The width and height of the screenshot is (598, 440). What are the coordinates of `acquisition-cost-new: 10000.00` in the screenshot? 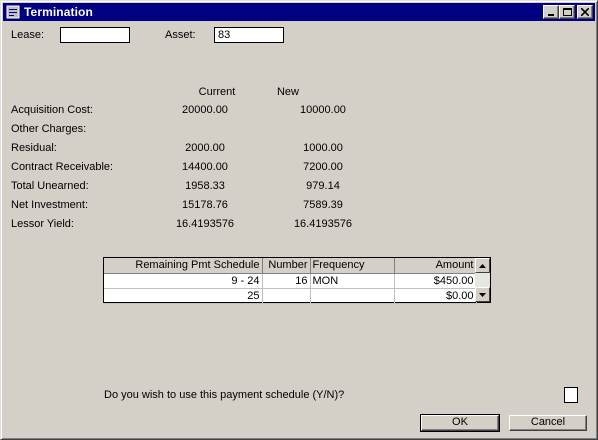 It's located at (323, 110).